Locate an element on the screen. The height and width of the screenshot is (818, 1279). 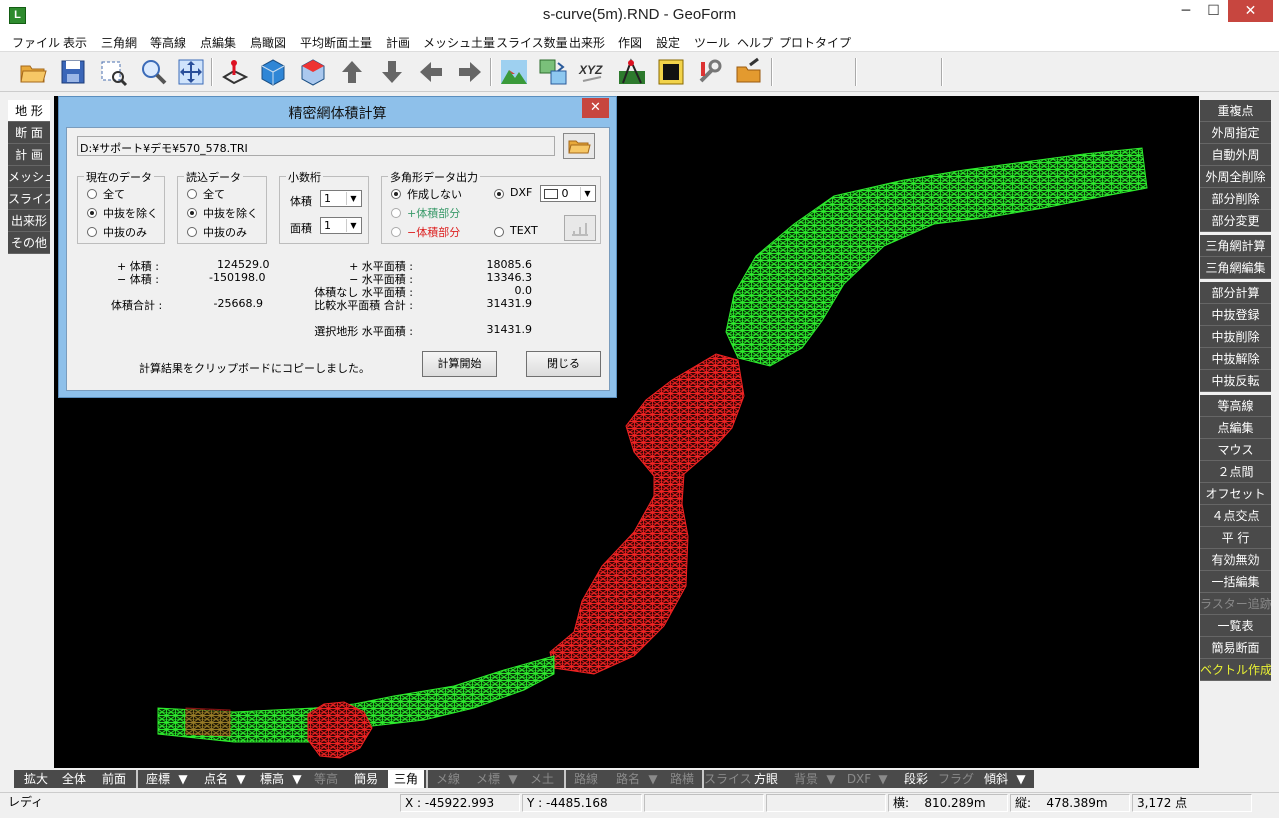
cmd-contour: 等高線 is located at coordinates (1235, 406).